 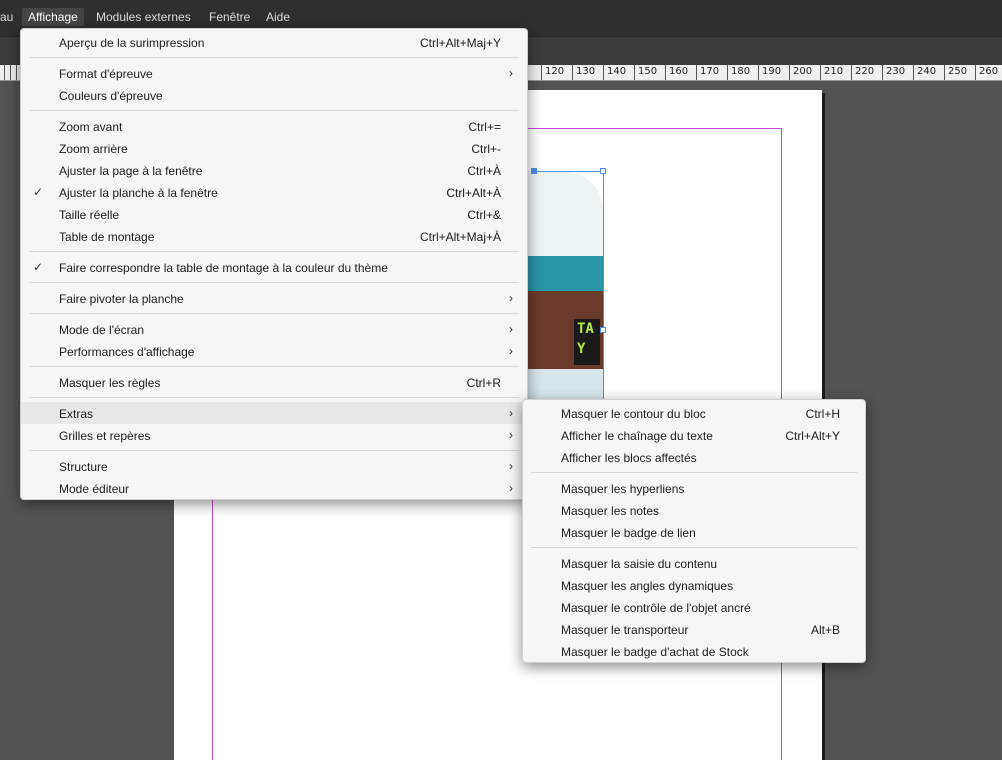 What do you see at coordinates (473, 193) in the screenshot?
I see `menu-item-shortcut: Ctrl+Alt+À` at bounding box center [473, 193].